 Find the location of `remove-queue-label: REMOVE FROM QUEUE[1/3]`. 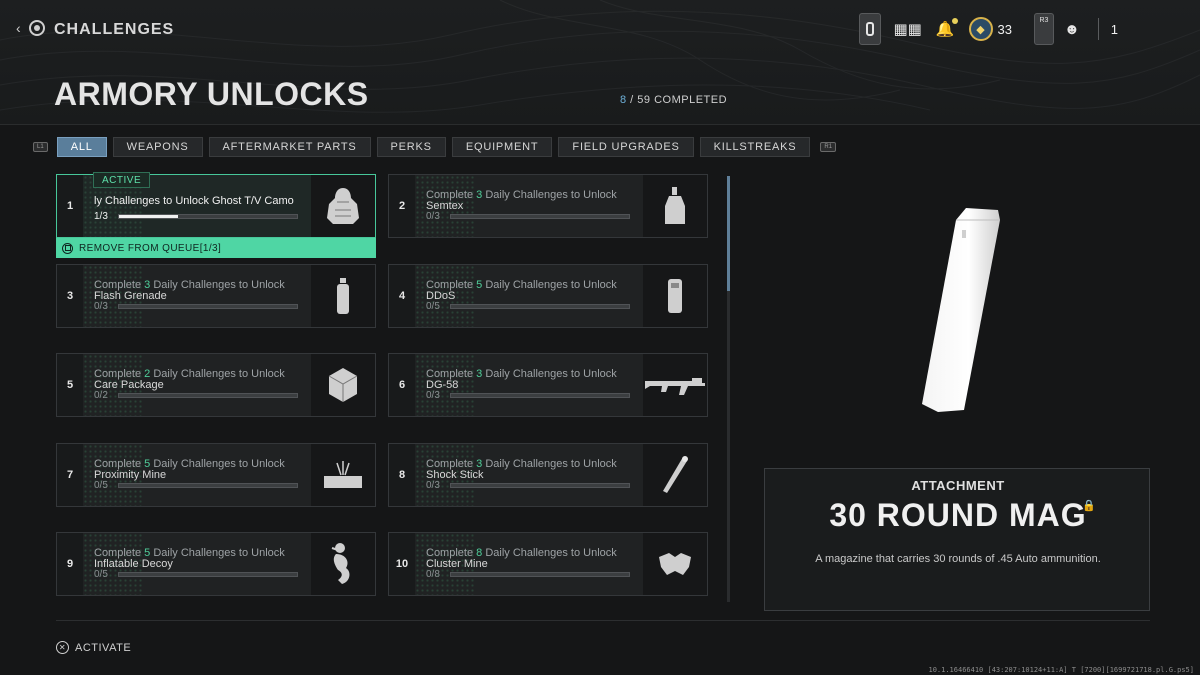

remove-queue-label: REMOVE FROM QUEUE[1/3] is located at coordinates (150, 248).